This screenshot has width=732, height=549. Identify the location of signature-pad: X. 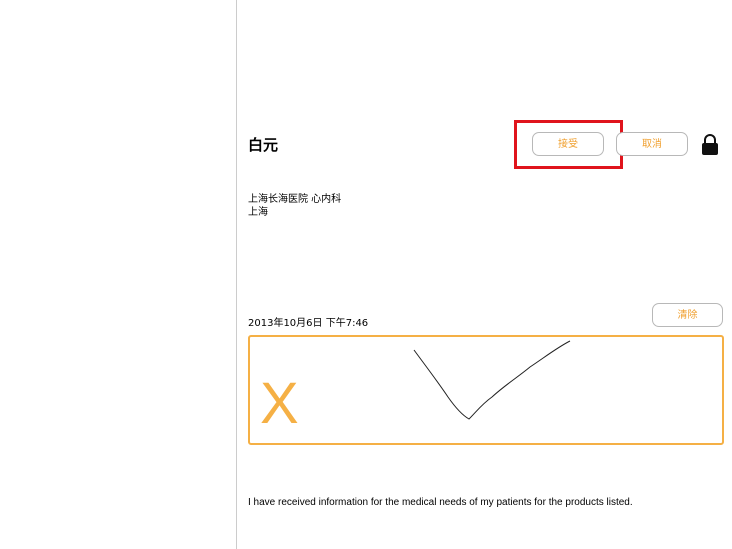
(486, 390).